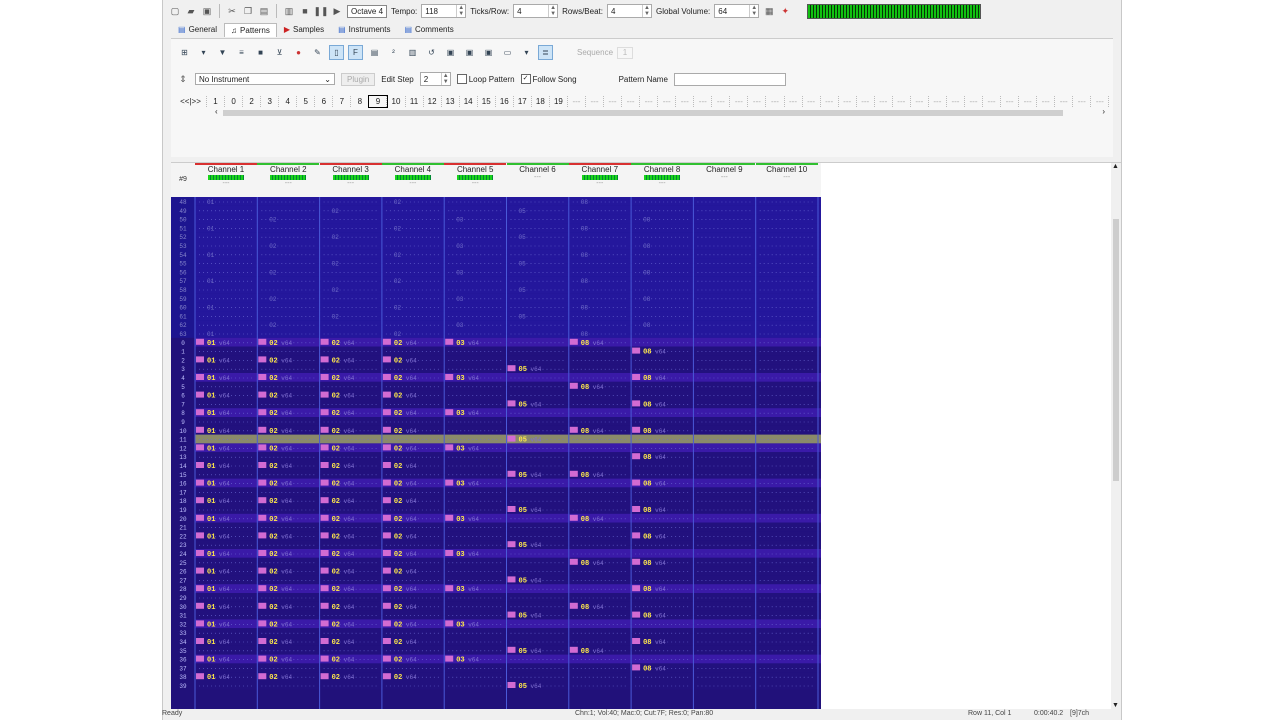 The height and width of the screenshot is (720, 1280). I want to click on order-item: 6, so click(324, 101).